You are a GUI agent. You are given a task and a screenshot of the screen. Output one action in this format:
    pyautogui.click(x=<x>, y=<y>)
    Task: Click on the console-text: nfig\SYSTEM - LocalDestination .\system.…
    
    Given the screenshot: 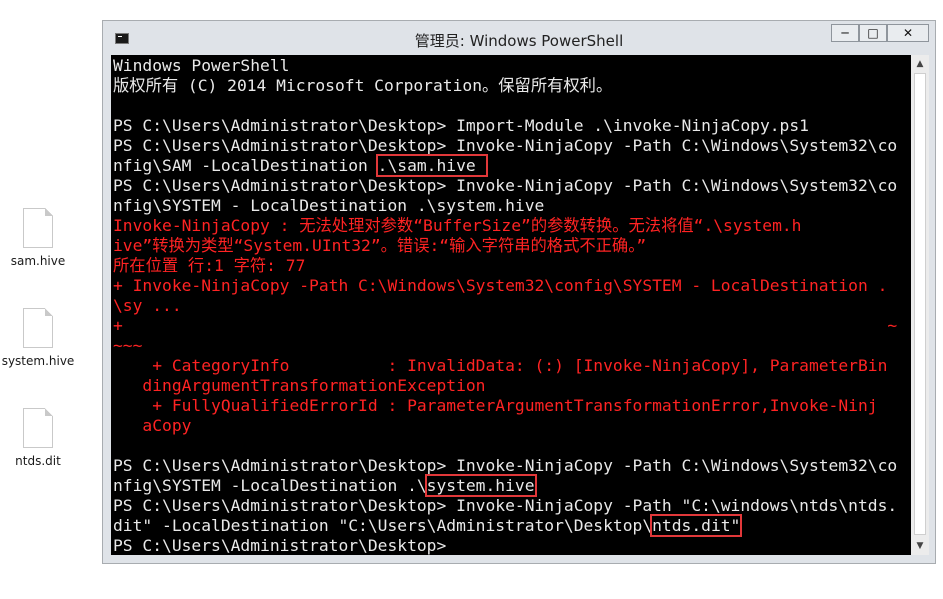 What is the action you would take?
    pyautogui.click(x=329, y=205)
    